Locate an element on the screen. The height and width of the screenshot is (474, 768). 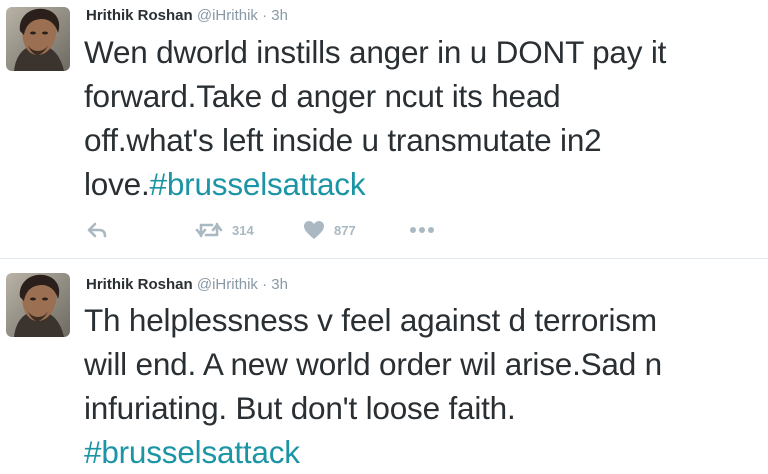
like-count: 877 is located at coordinates (345, 230).